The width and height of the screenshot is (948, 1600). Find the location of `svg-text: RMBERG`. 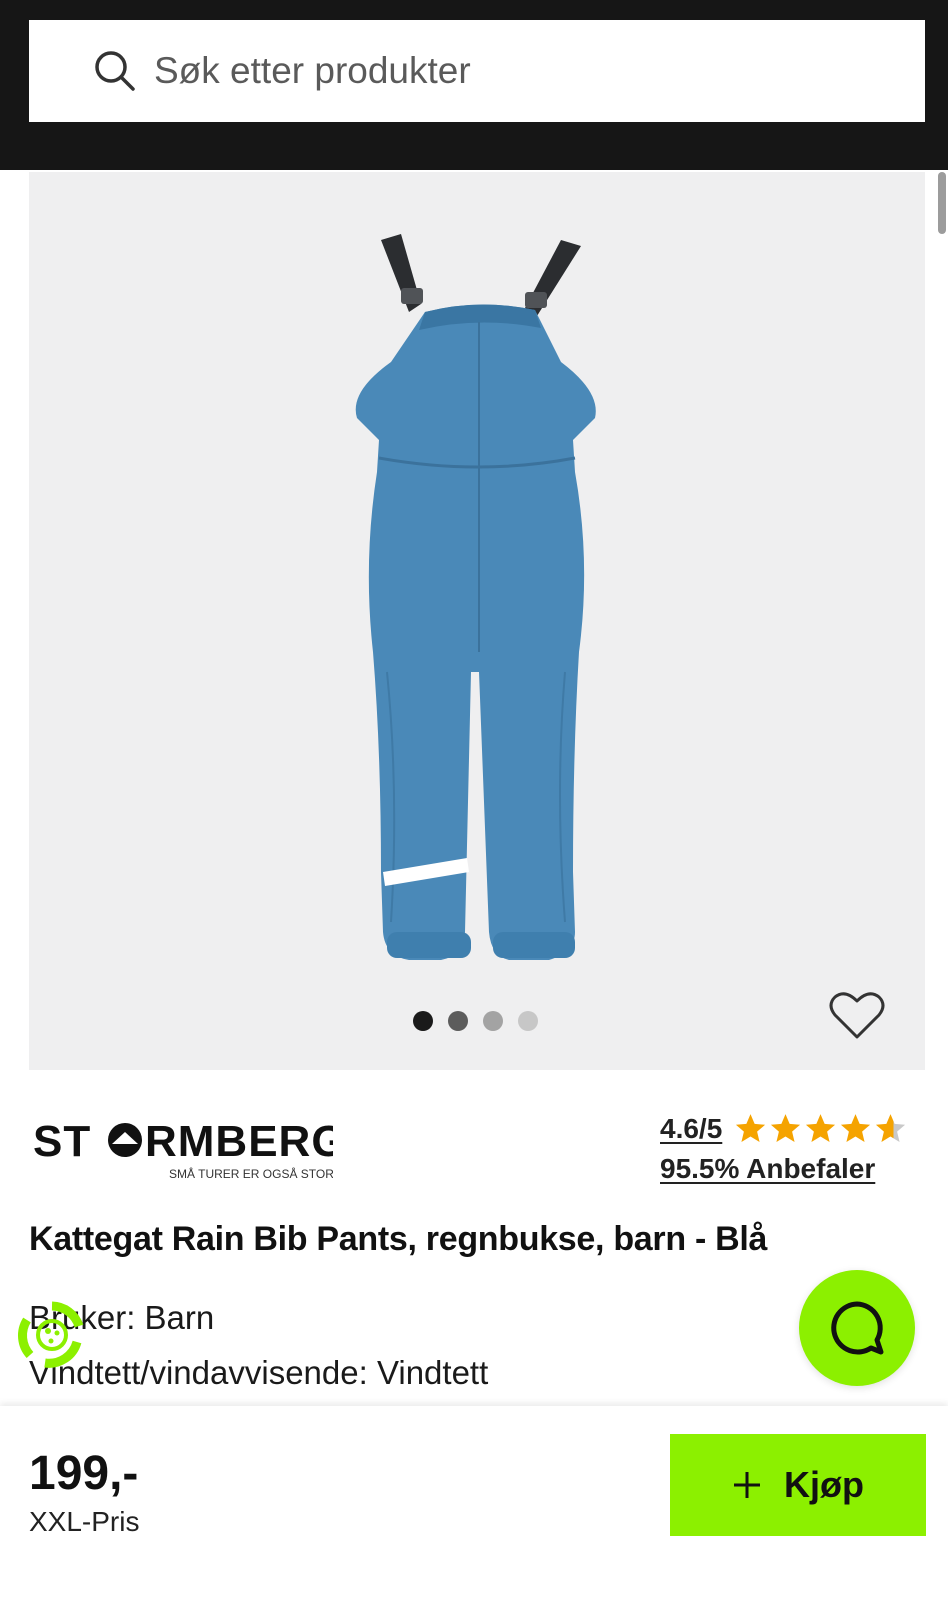

svg-text: RMBERG is located at coordinates (239, 1141).